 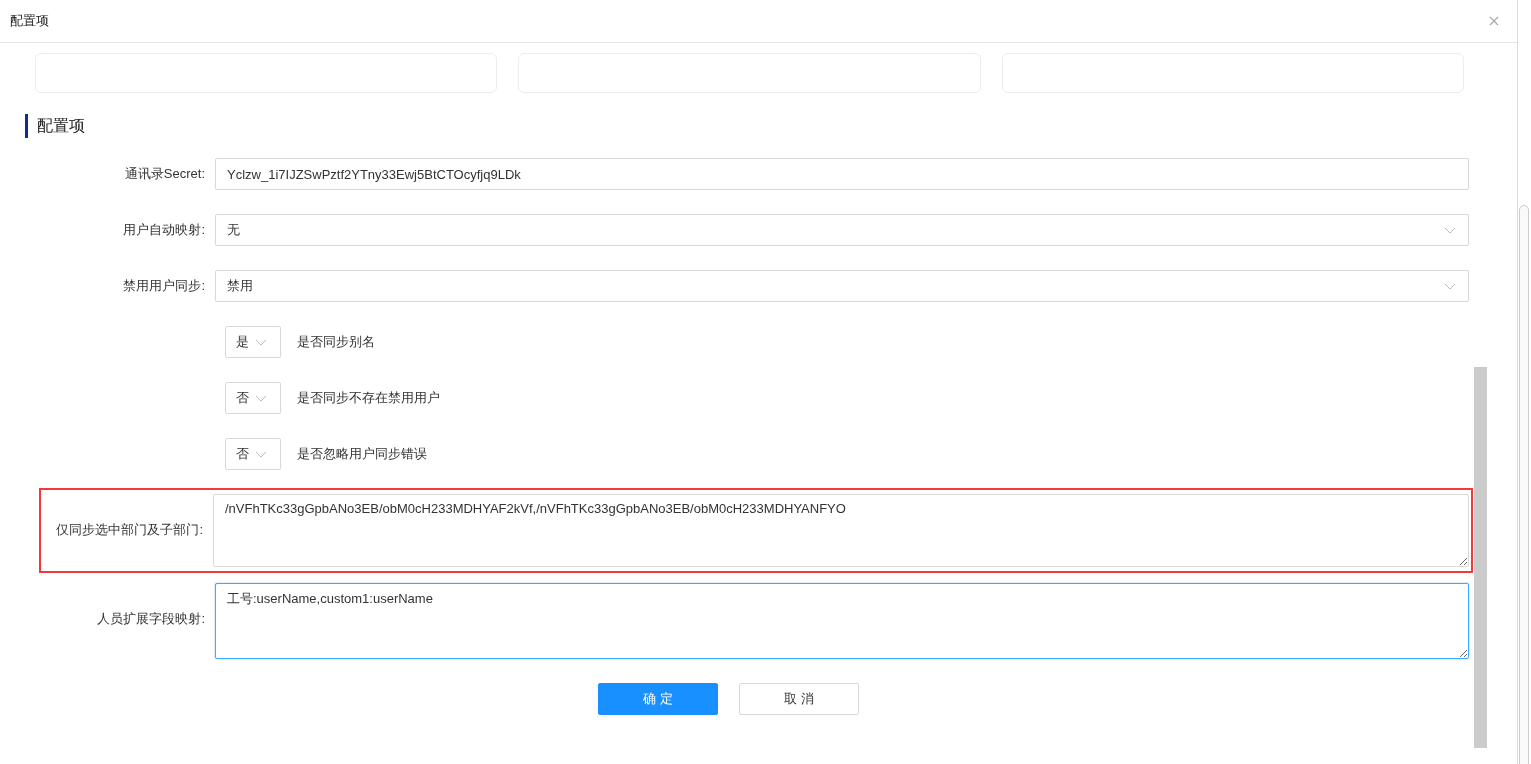 What do you see at coordinates (842, 621) in the screenshot?
I see `text-area: 工号:userName,custom1:userName` at bounding box center [842, 621].